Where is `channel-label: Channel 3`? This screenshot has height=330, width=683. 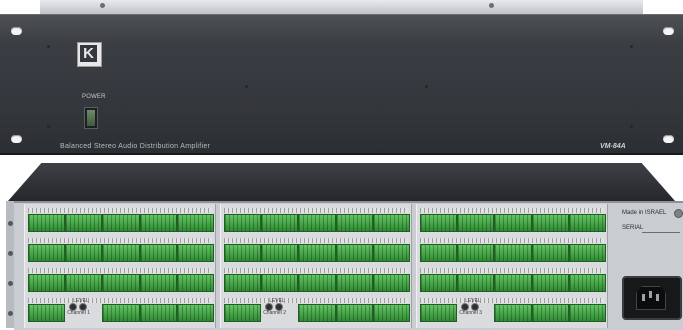
channel-label: Channel 3 is located at coordinates (470, 313).